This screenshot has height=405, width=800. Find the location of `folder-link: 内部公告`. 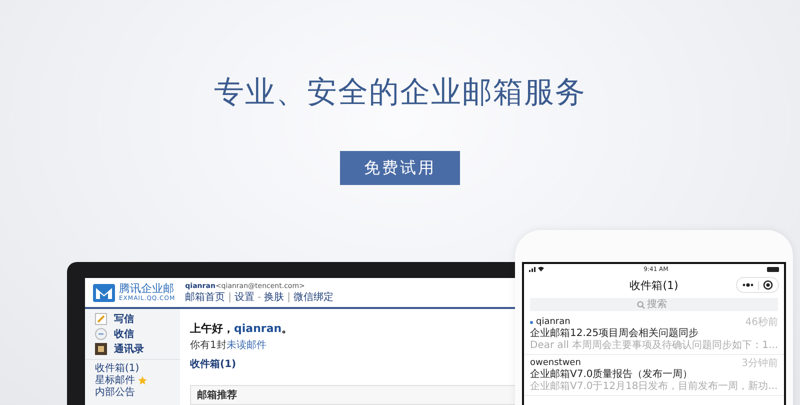

folder-link: 内部公告 is located at coordinates (115, 392).